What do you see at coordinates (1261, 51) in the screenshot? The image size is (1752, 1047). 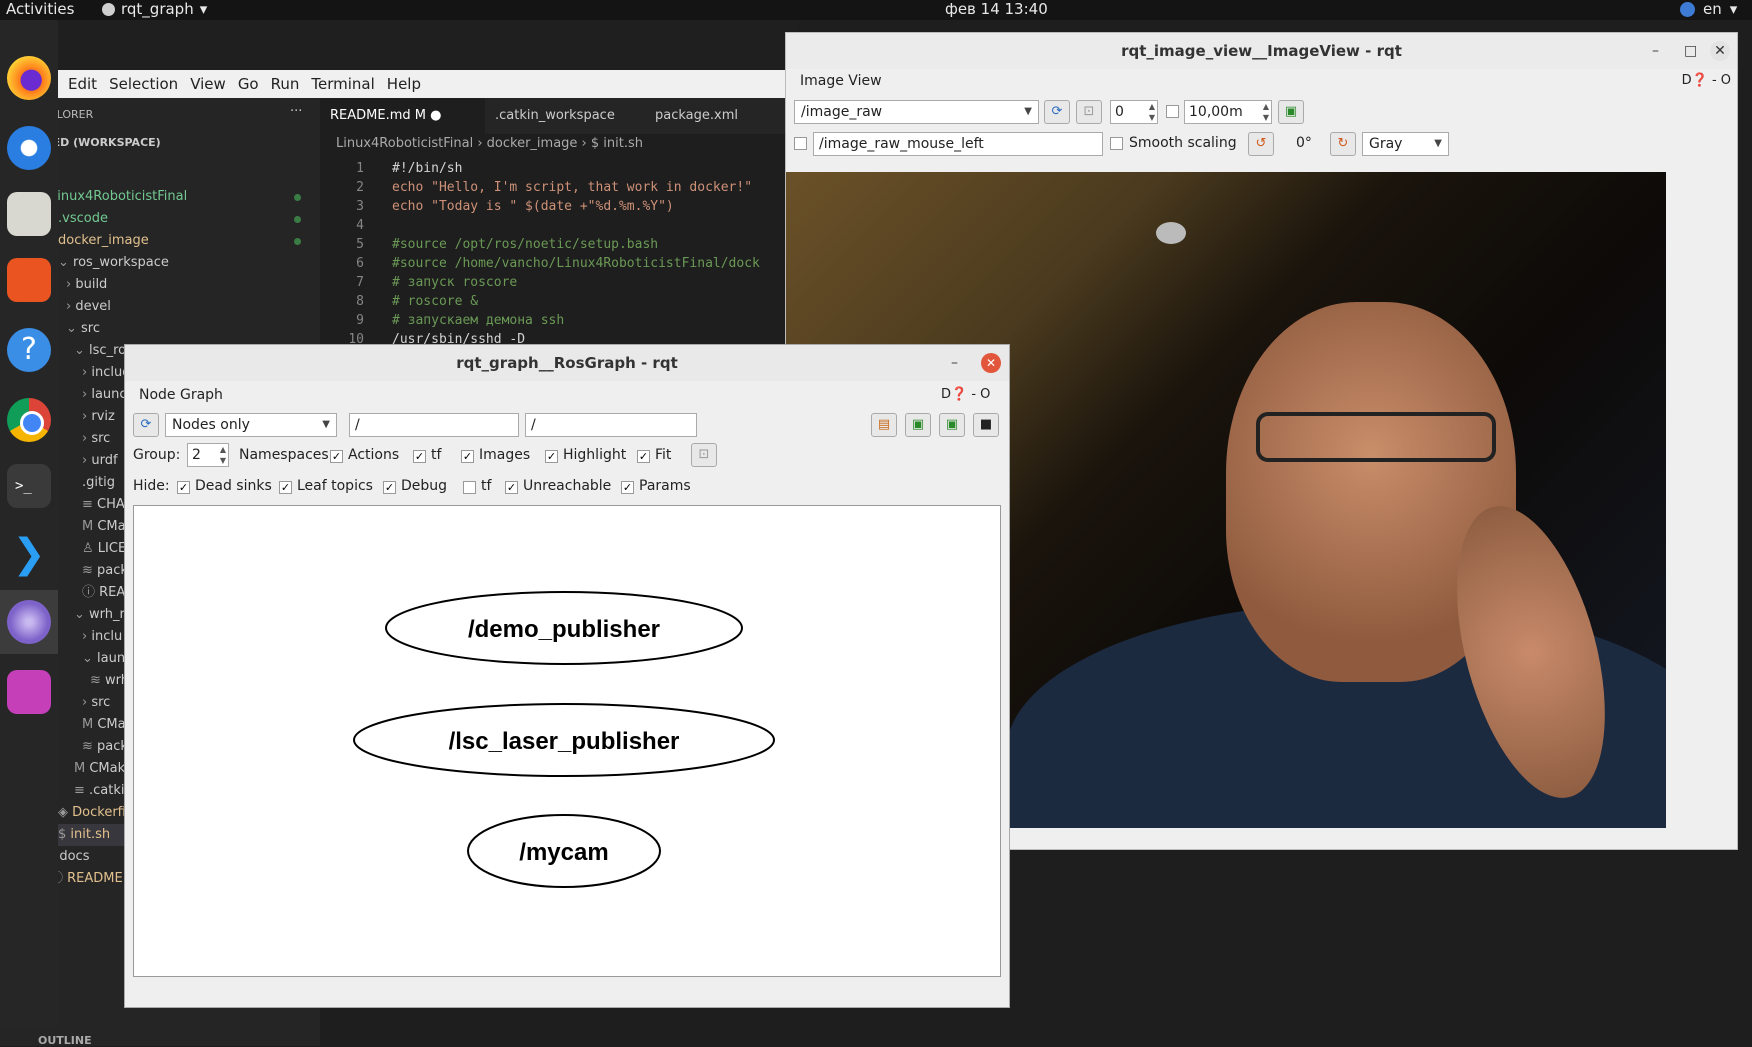 I see `window-title: rqt_image_view__ImageView - rqt` at bounding box center [1261, 51].